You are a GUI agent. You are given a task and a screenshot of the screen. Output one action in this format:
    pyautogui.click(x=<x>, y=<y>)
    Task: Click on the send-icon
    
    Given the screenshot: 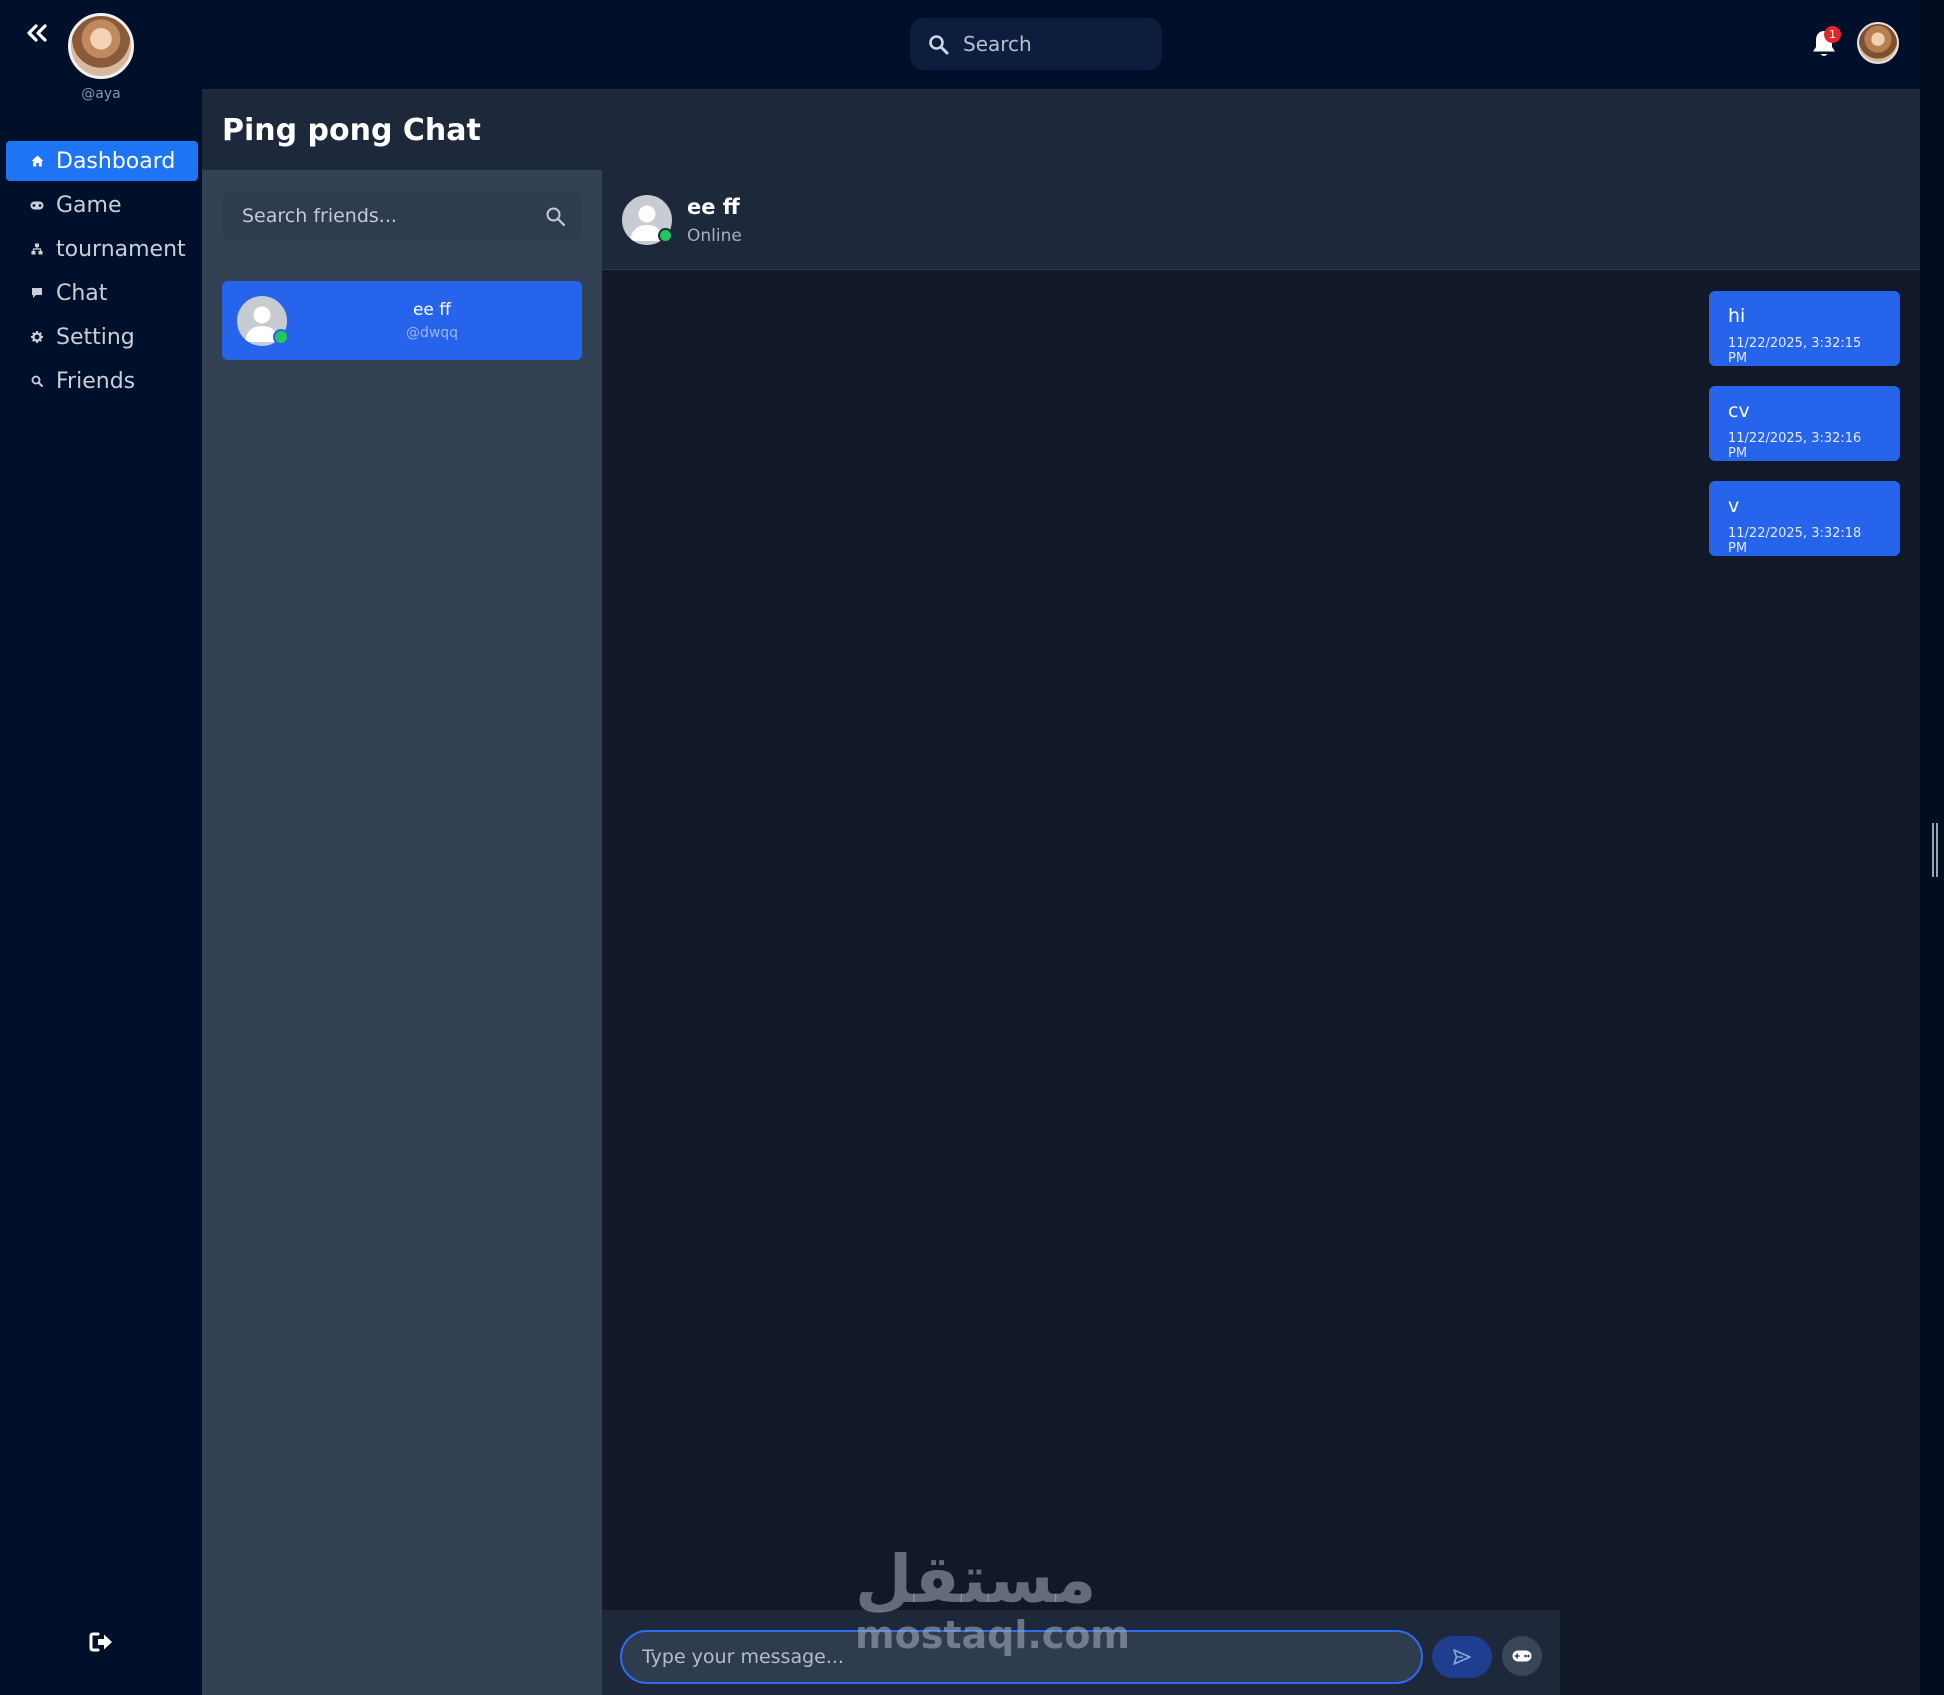 What is the action you would take?
    pyautogui.click(x=1462, y=1657)
    